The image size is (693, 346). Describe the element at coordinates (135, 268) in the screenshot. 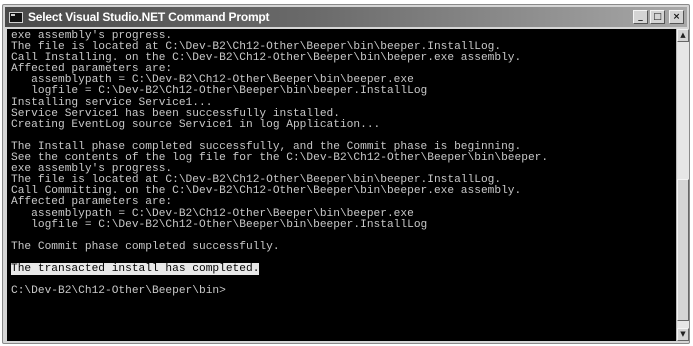

I see `console-line-highlighted: The transacted install has completed.` at that location.